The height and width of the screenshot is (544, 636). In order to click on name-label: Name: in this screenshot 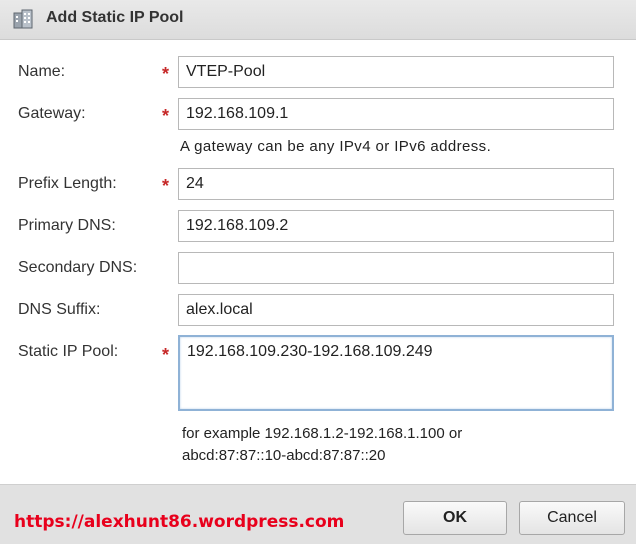, I will do `click(42, 71)`.